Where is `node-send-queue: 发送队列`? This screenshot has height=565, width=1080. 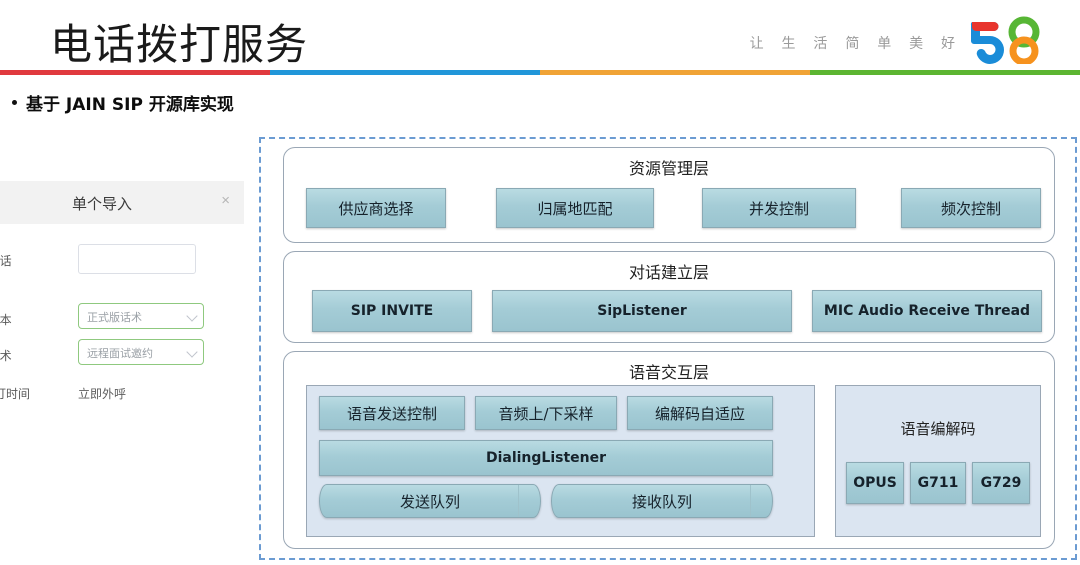 node-send-queue: 发送队列 is located at coordinates (430, 501).